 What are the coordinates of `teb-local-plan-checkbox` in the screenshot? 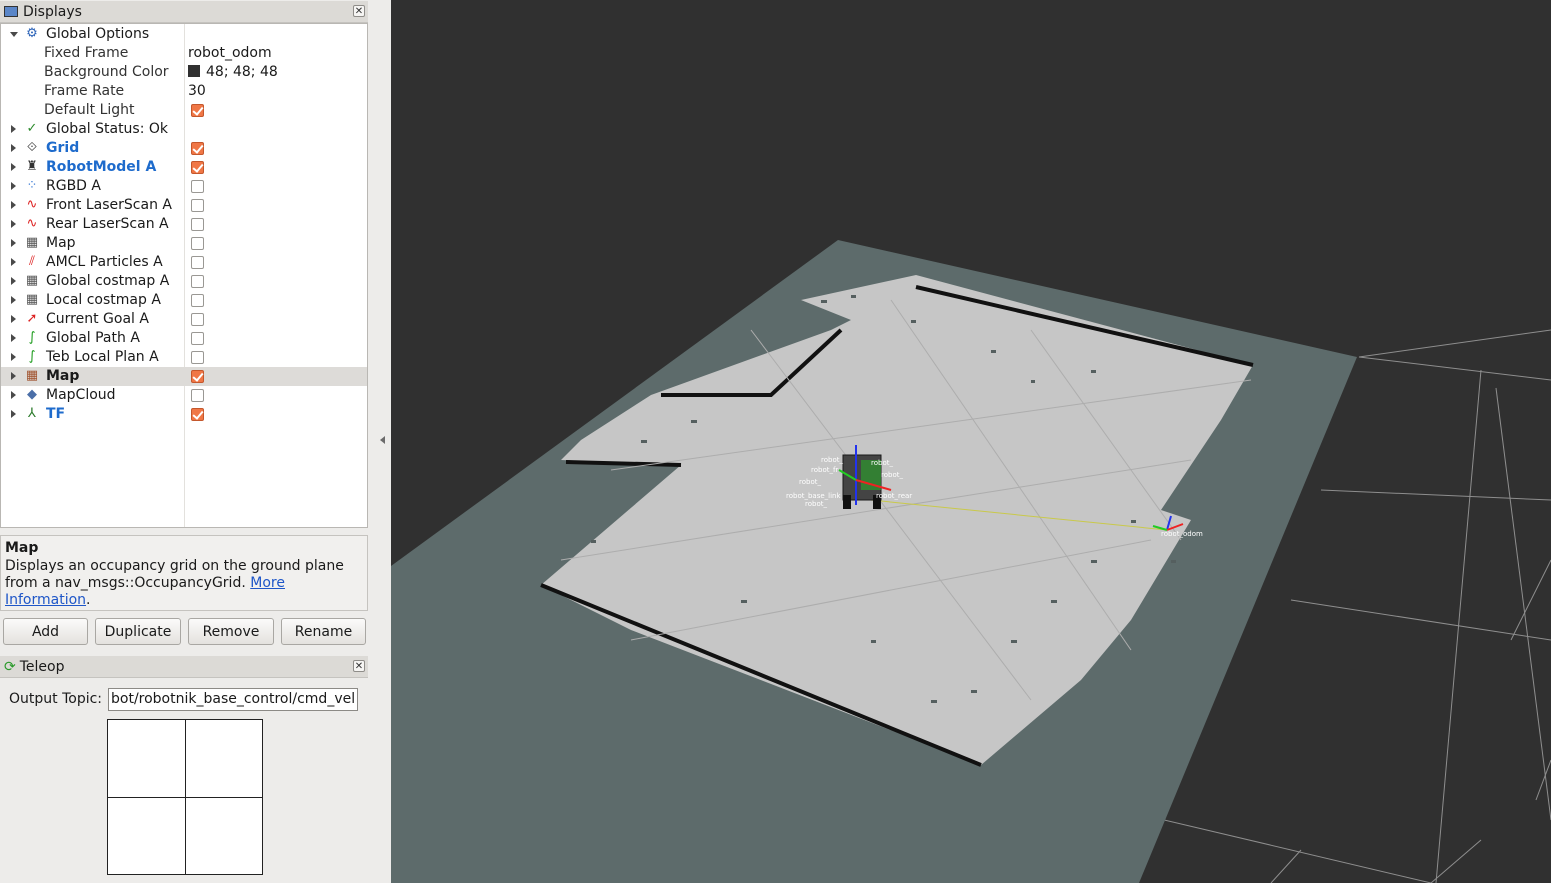 It's located at (197, 357).